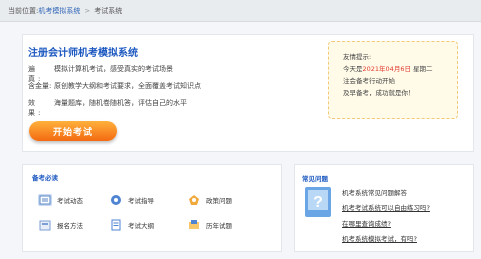  I want to click on intro-row-value: 海量题库，随机卷随机答，评估自己的水平, so click(120, 103).